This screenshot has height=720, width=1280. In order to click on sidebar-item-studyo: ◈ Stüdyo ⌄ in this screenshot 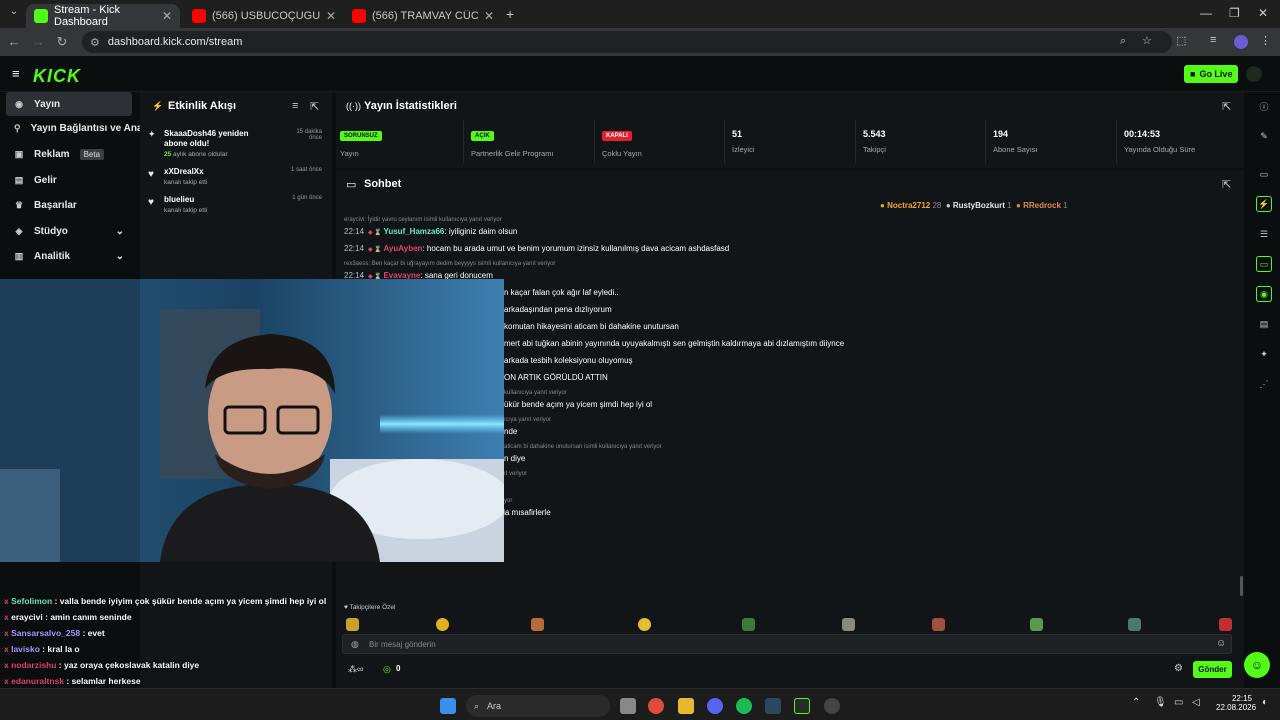, I will do `click(69, 231)`.